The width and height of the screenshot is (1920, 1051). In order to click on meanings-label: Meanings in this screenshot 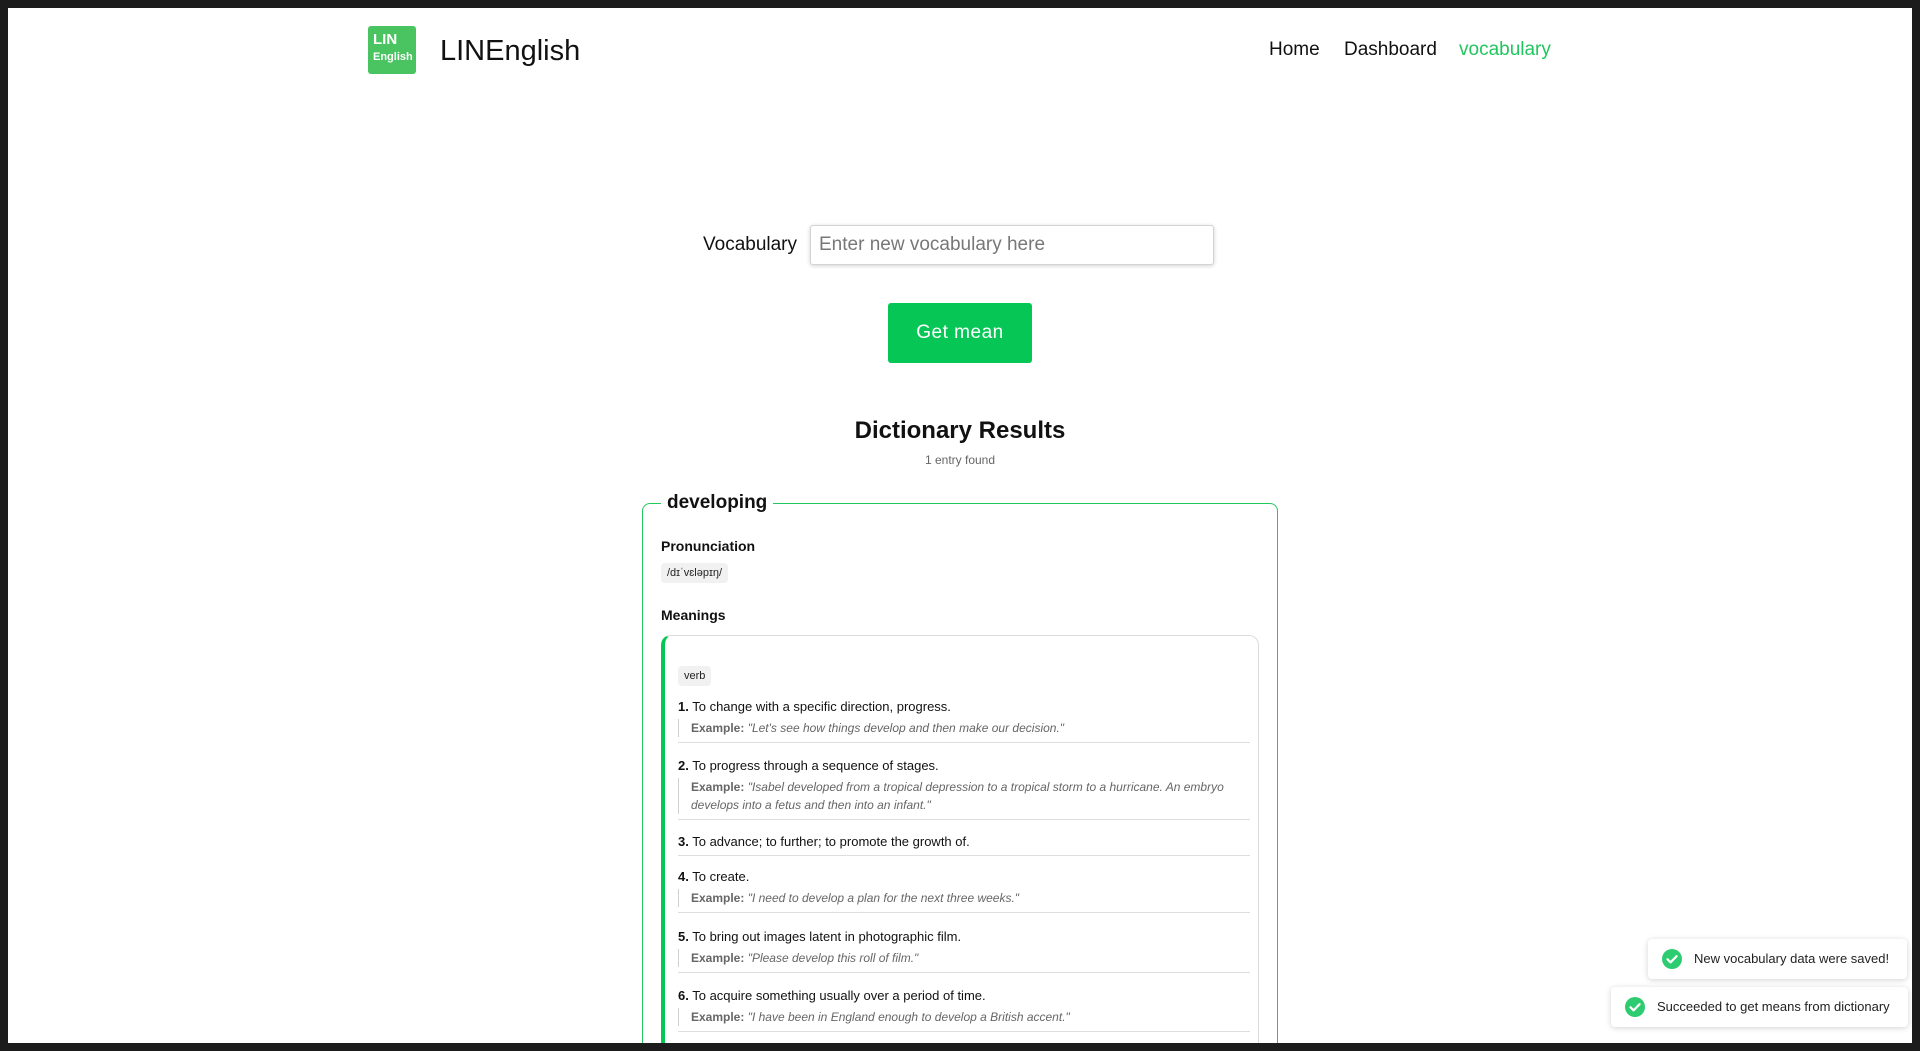, I will do `click(693, 615)`.